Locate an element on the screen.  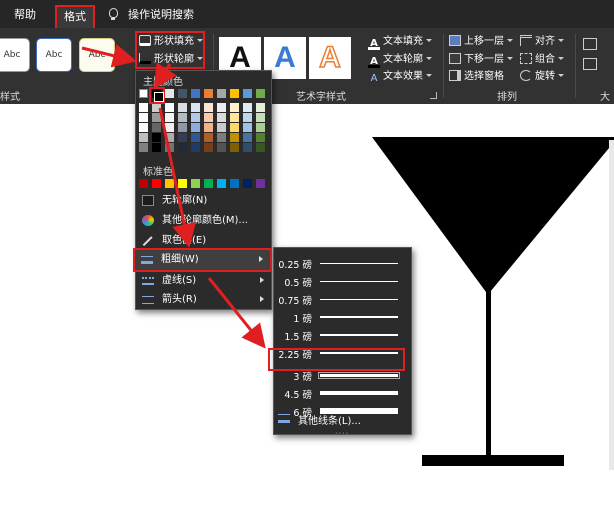
wordart-style-orange-outline: A is located at coordinates (330, 58).